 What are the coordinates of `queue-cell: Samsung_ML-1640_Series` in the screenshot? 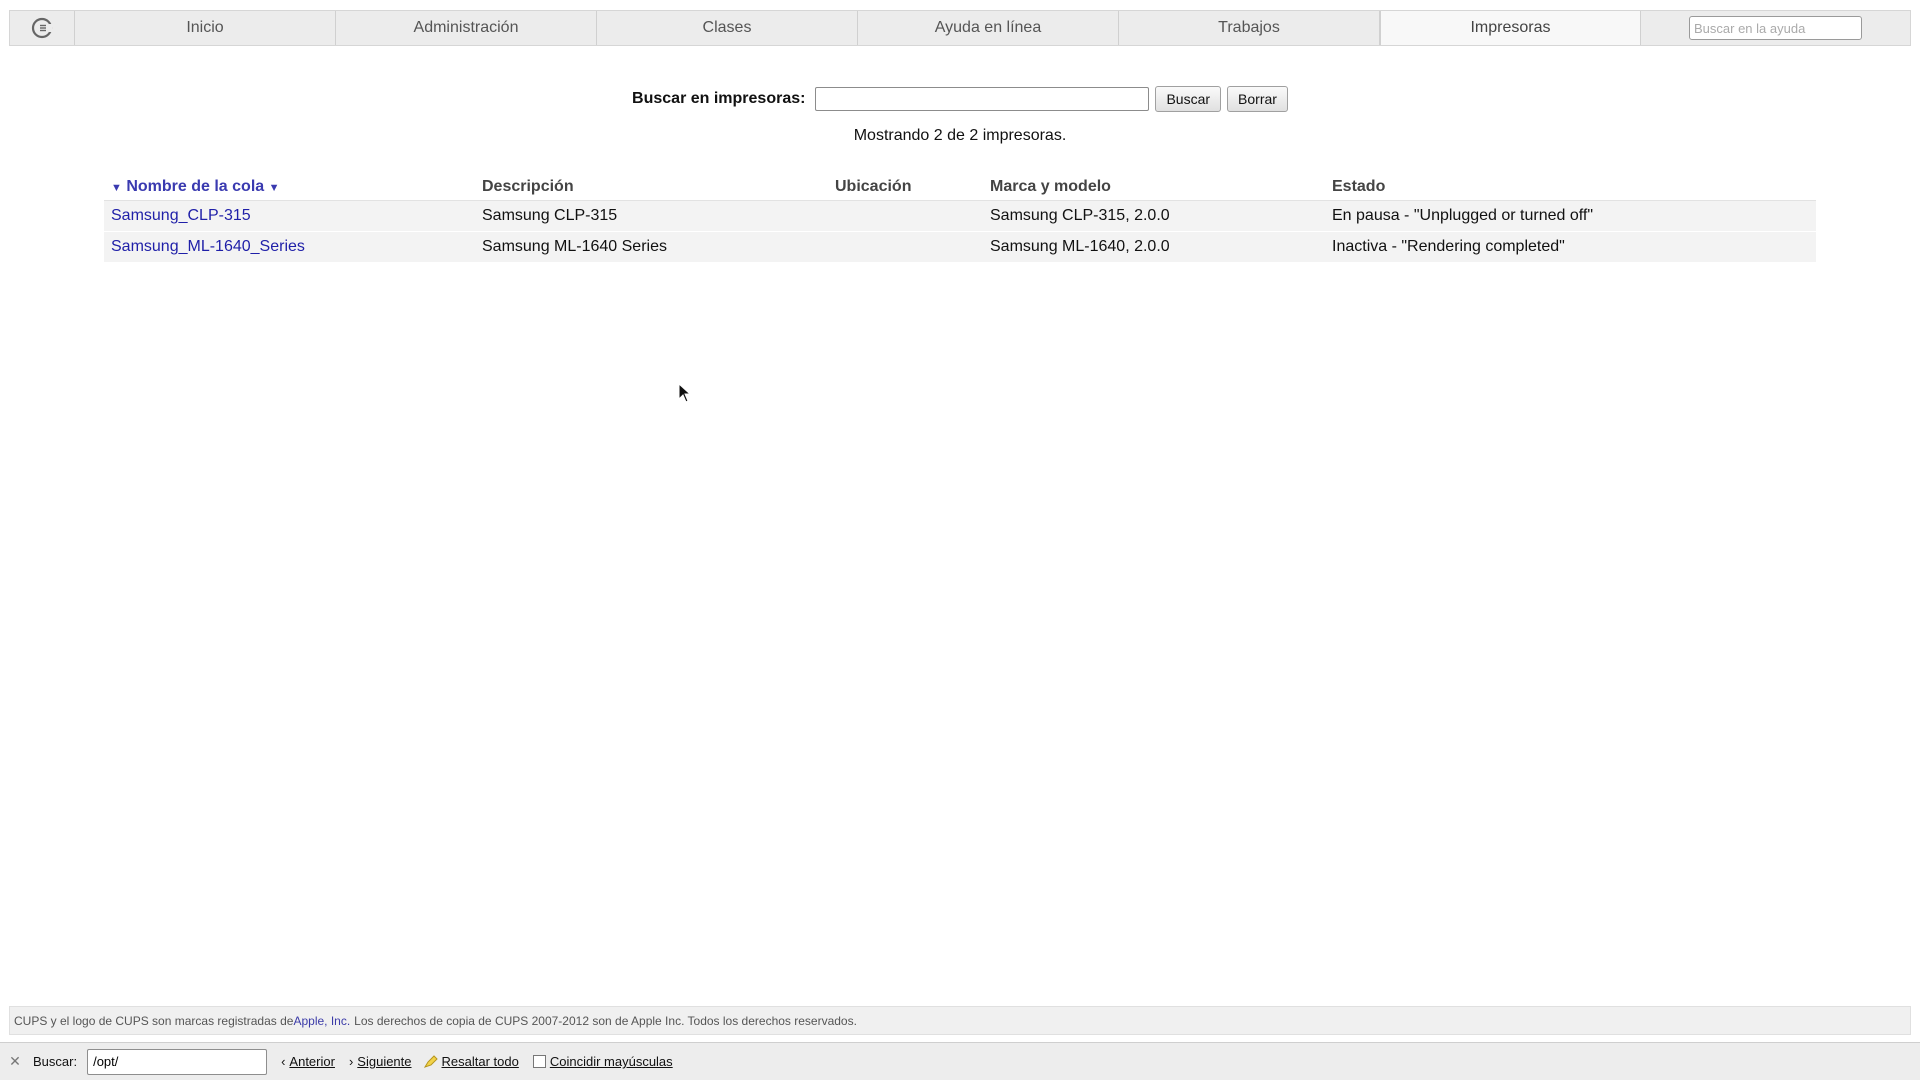 It's located at (289, 246).